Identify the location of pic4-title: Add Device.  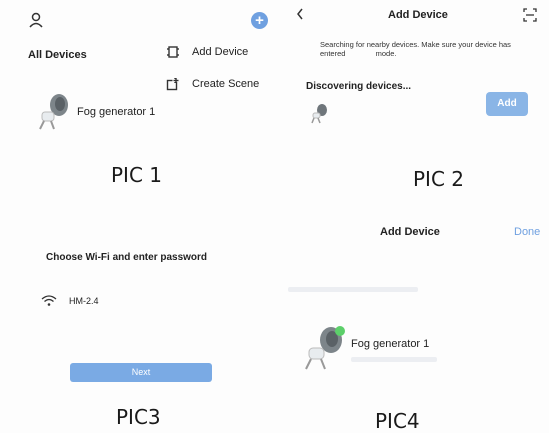
(410, 232).